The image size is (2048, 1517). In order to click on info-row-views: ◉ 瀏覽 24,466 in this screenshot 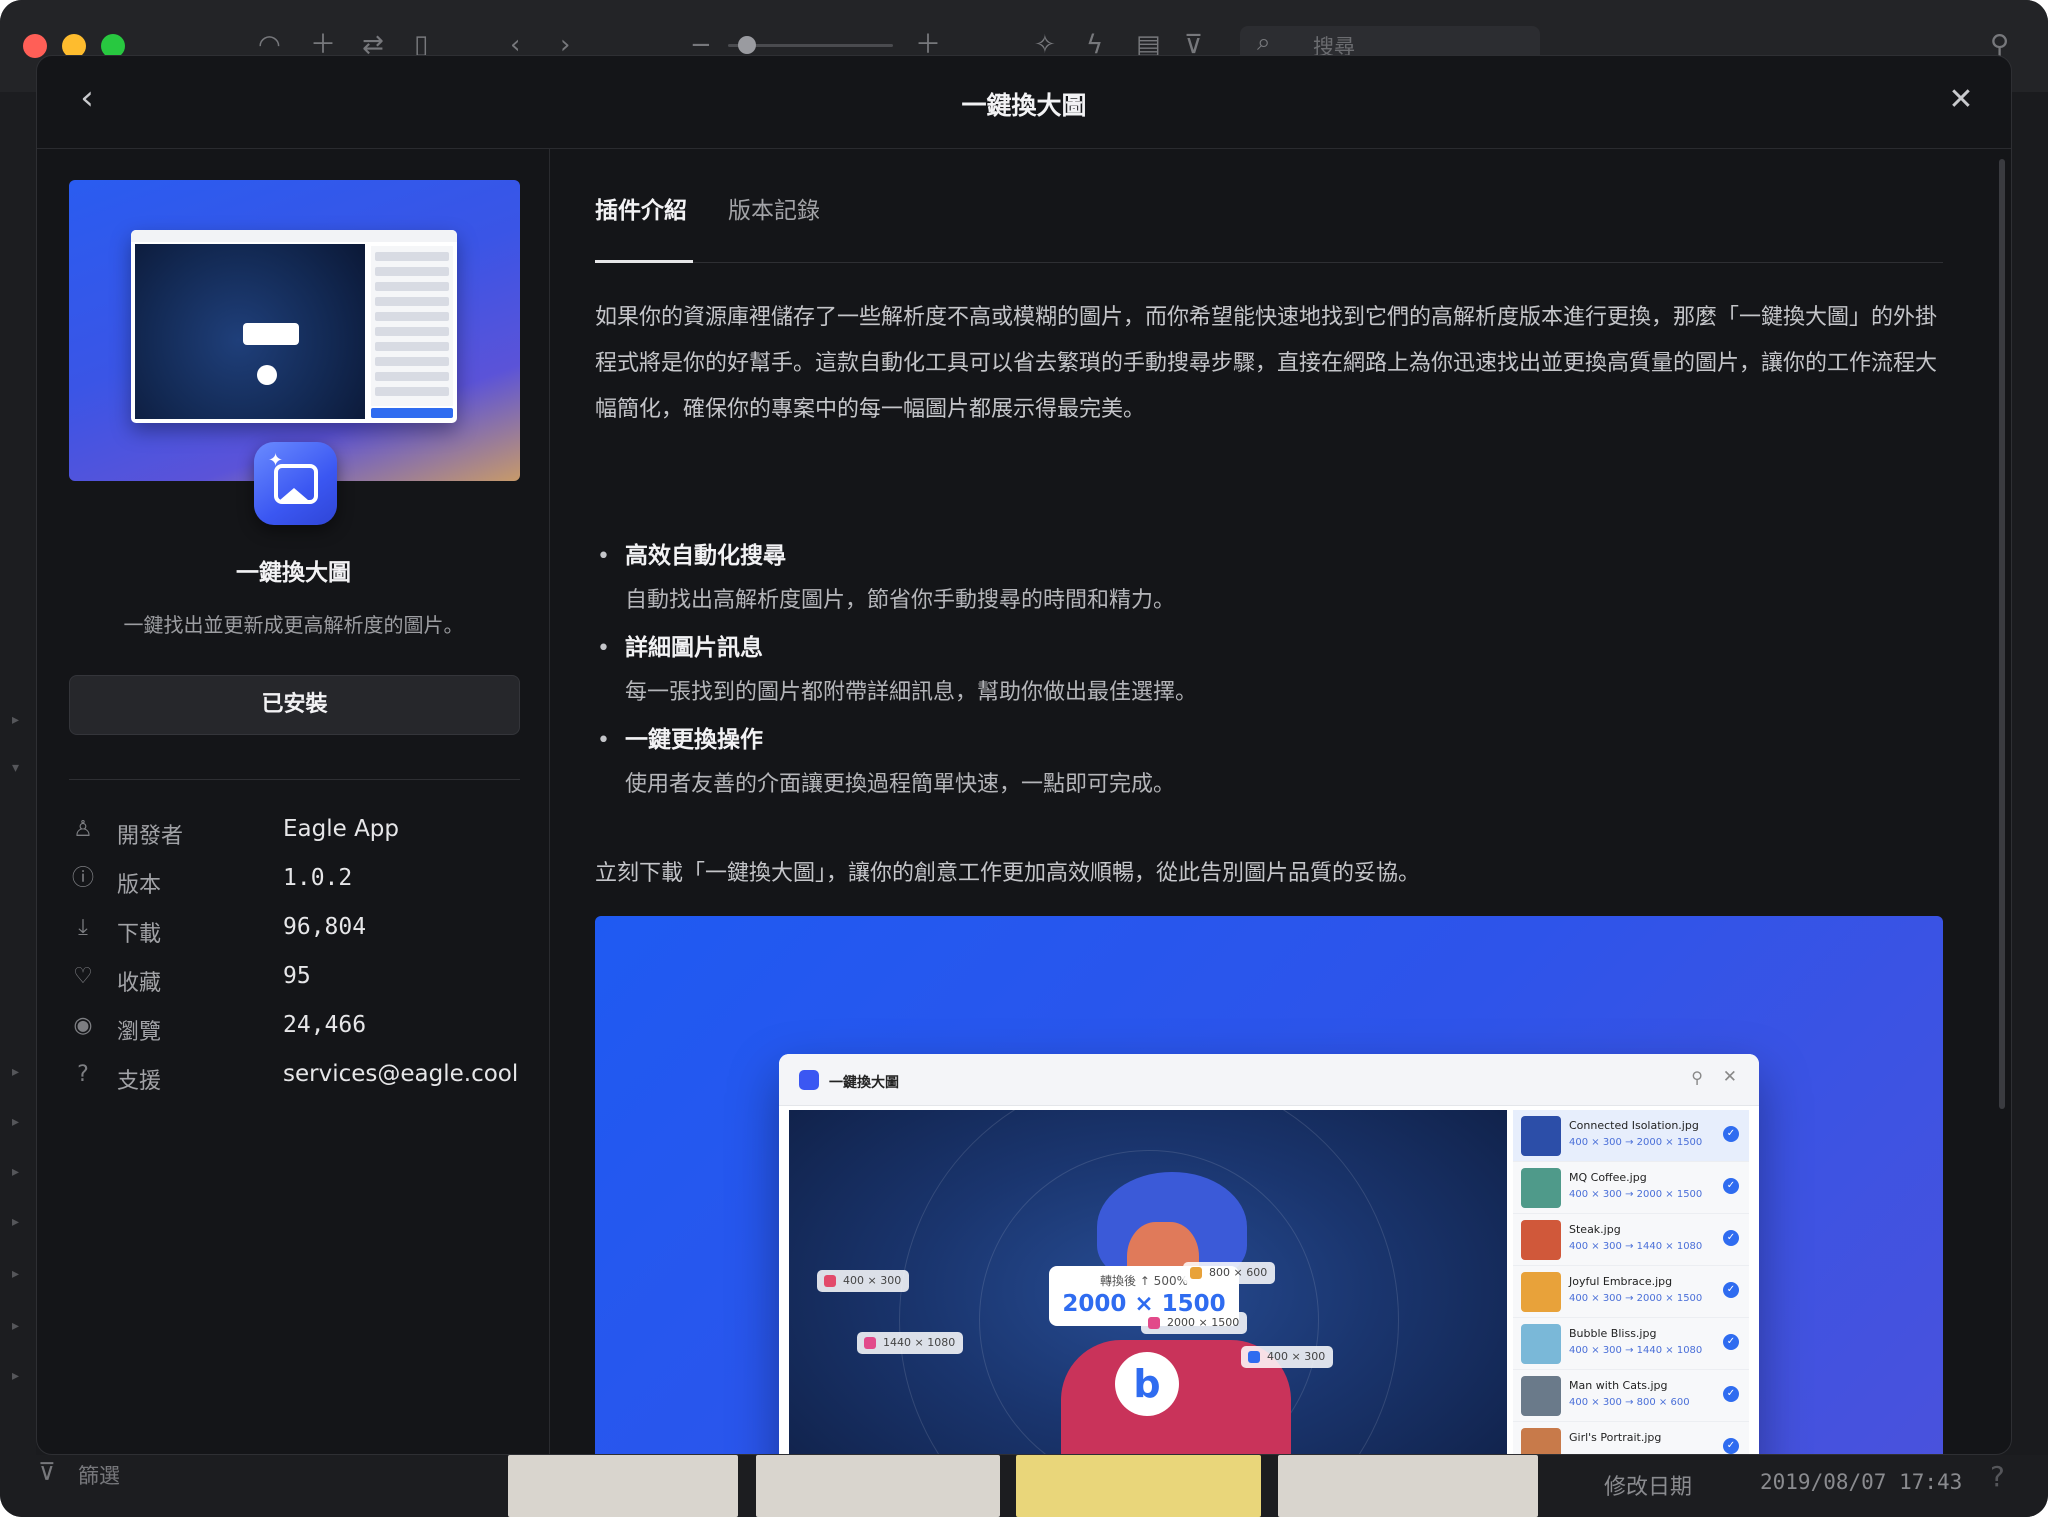, I will do `click(294, 1028)`.